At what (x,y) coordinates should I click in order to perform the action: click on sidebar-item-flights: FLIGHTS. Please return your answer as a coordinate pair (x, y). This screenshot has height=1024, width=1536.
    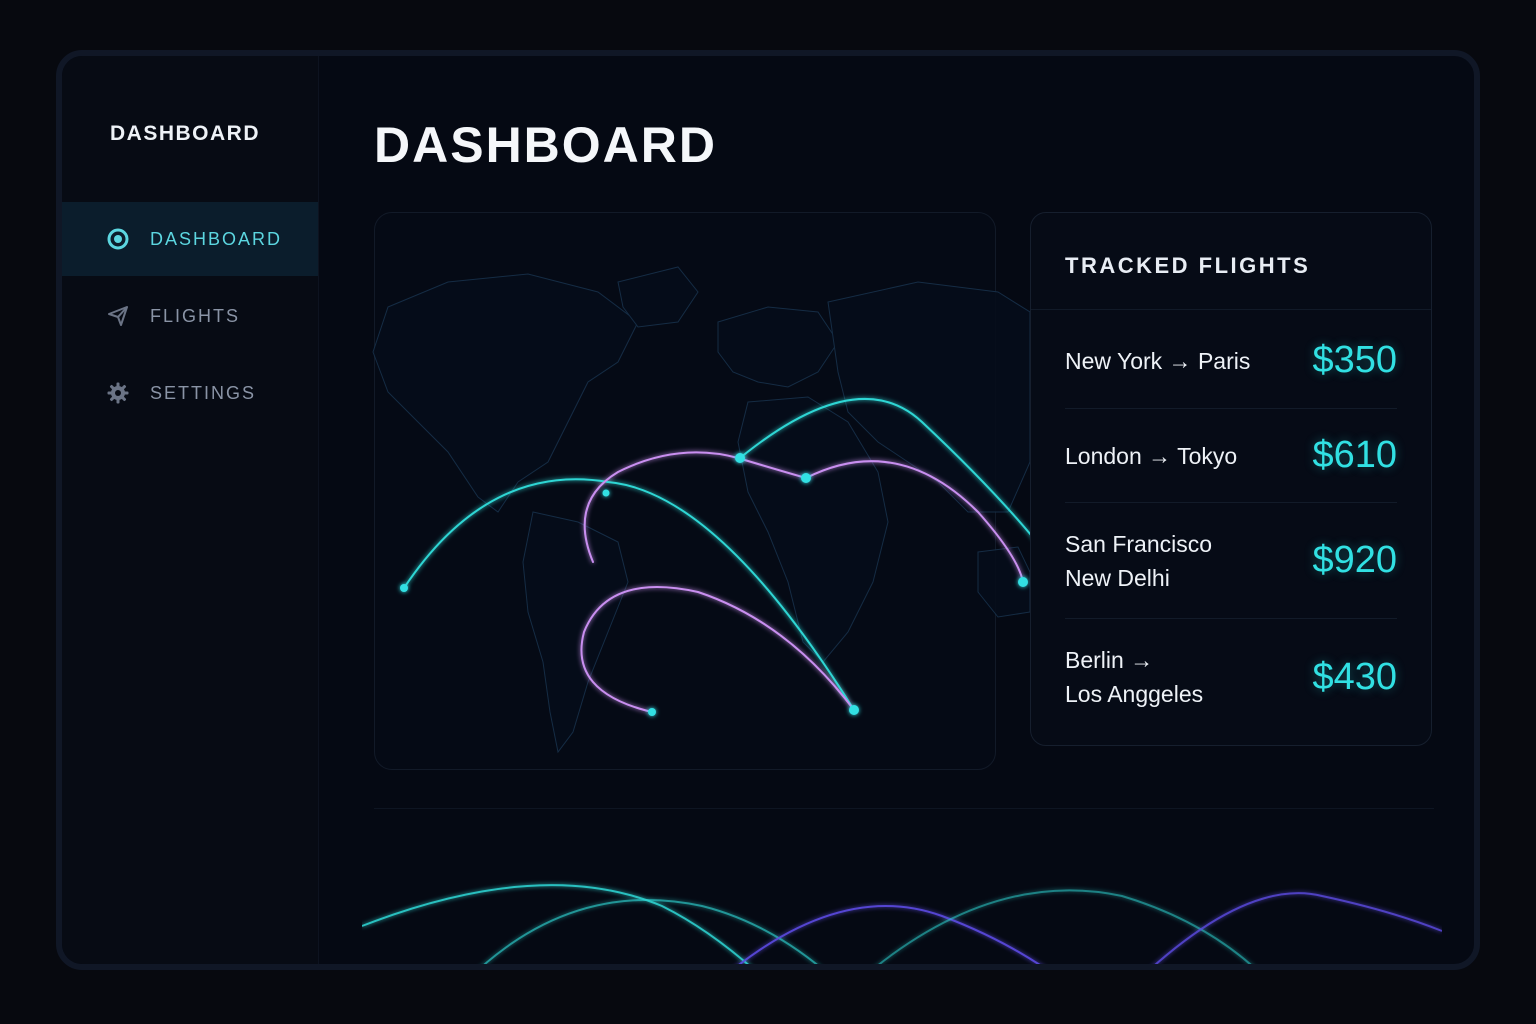
    Looking at the image, I should click on (190, 316).